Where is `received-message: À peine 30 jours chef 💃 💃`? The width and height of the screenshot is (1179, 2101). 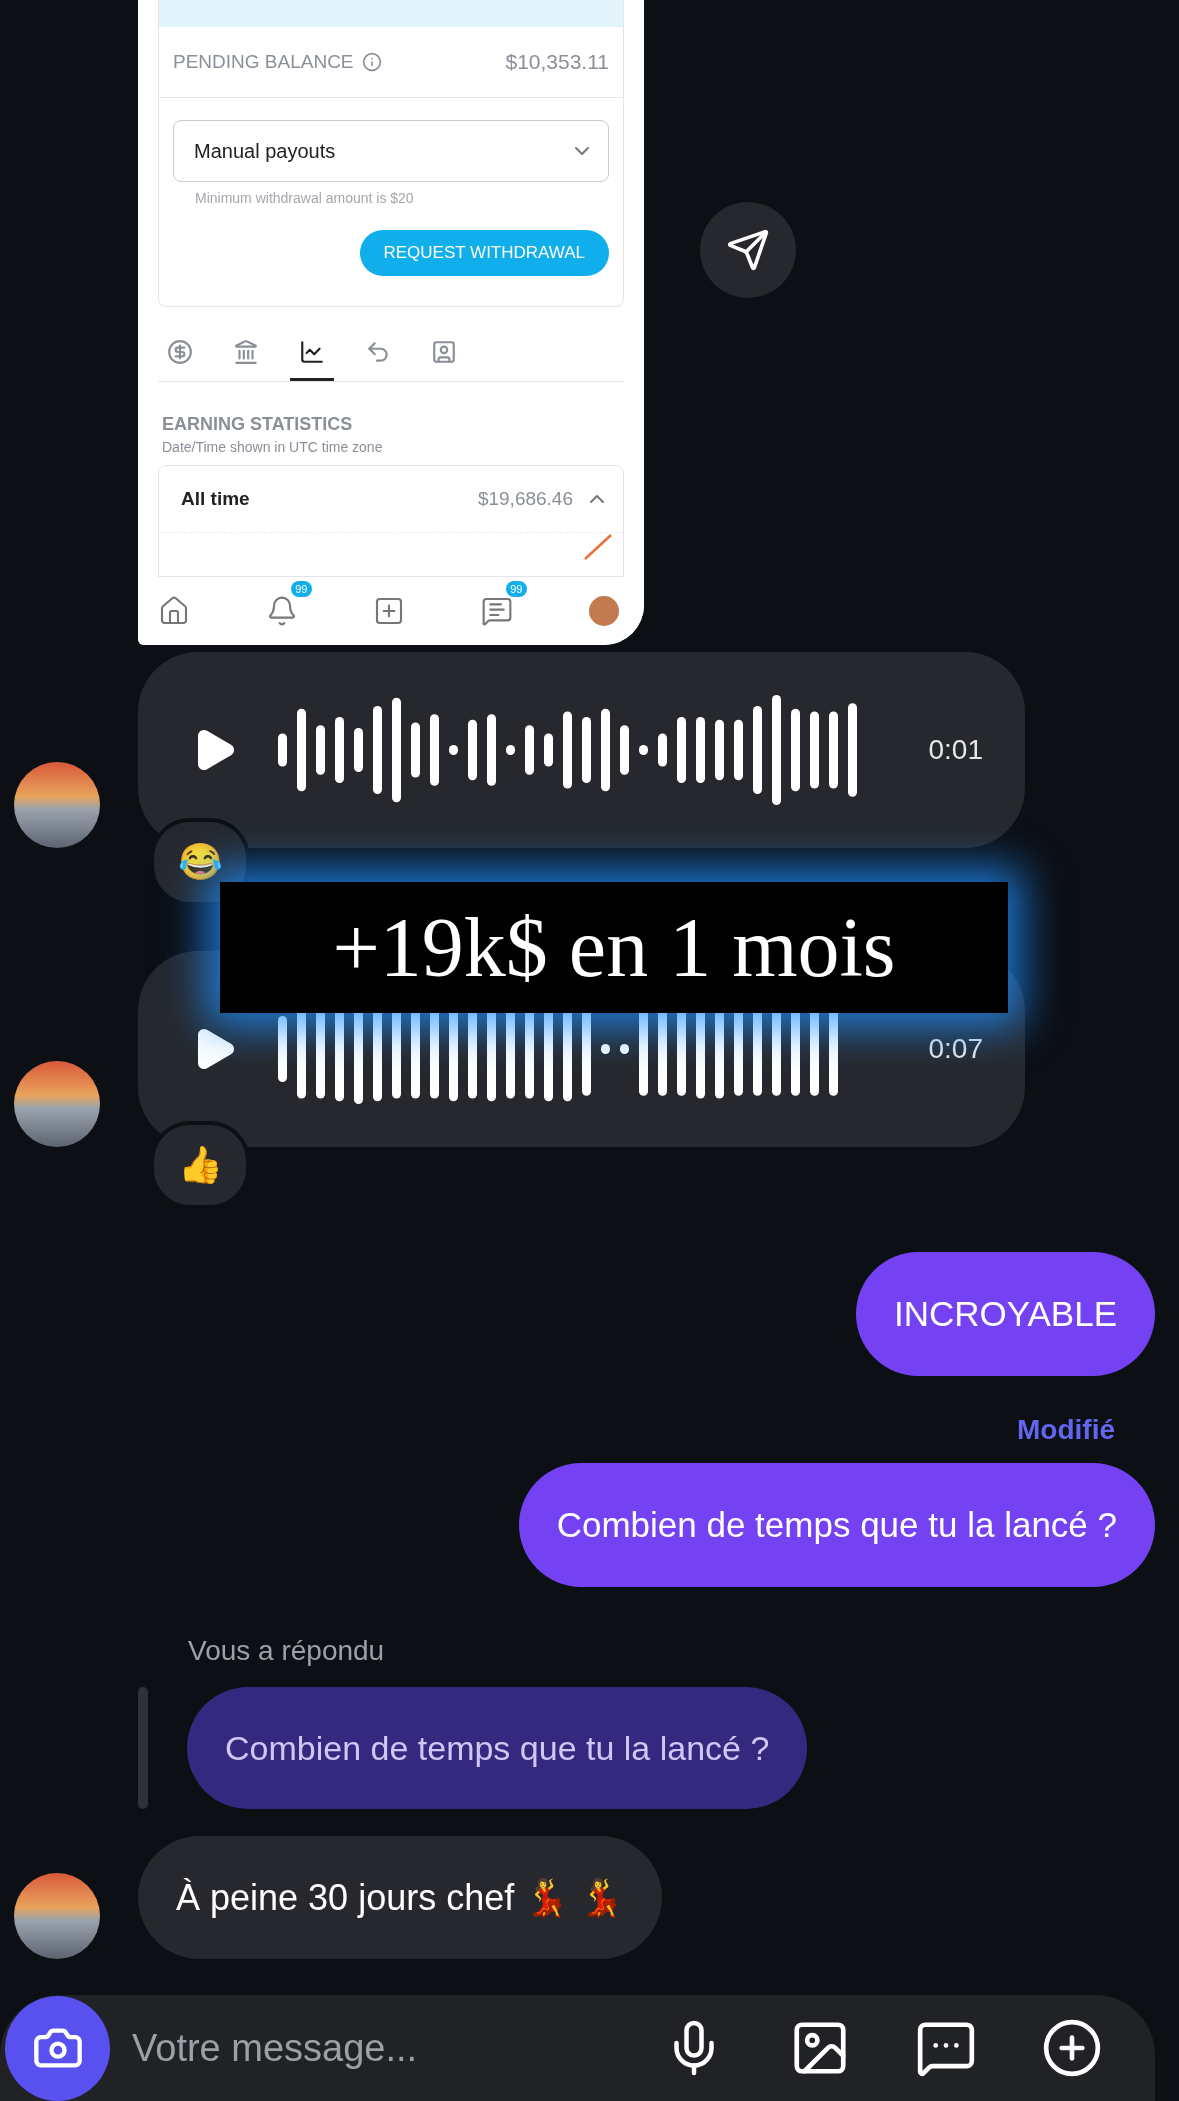
received-message: À peine 30 jours chef 💃 💃 is located at coordinates (400, 1897).